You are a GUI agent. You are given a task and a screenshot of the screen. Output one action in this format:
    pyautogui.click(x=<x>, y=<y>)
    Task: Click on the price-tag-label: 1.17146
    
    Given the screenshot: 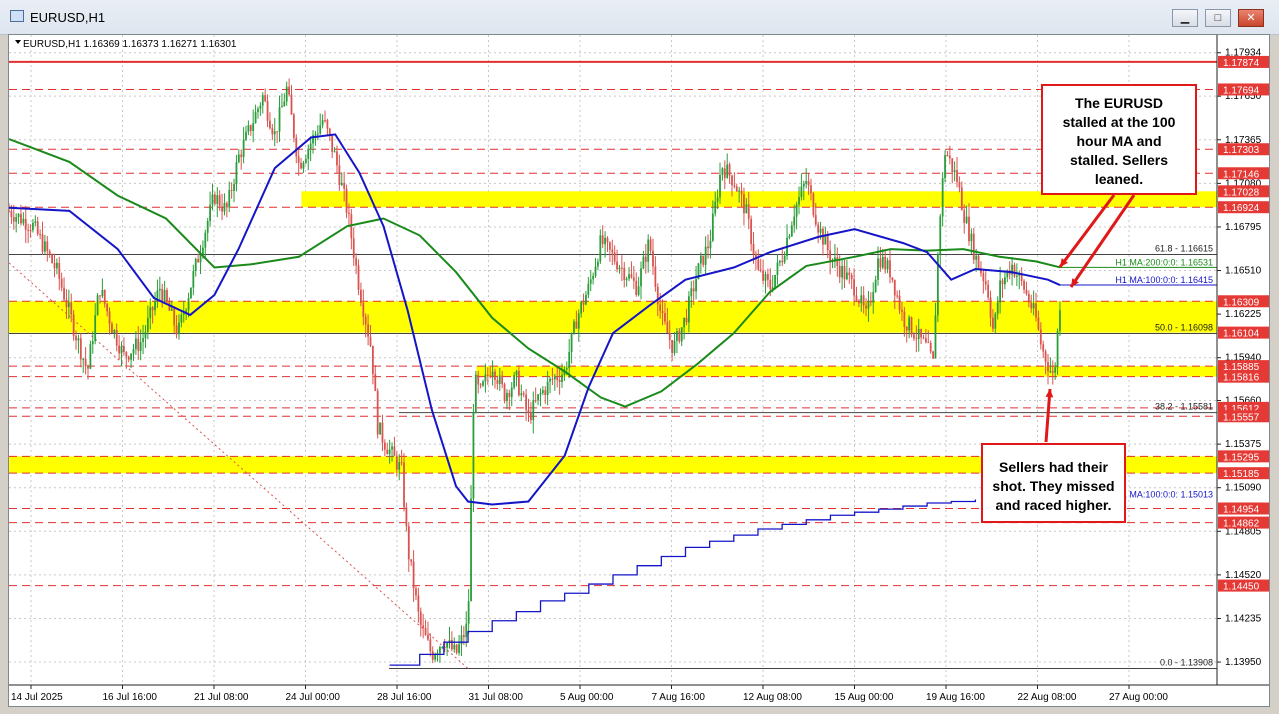 What is the action you would take?
    pyautogui.click(x=1241, y=174)
    